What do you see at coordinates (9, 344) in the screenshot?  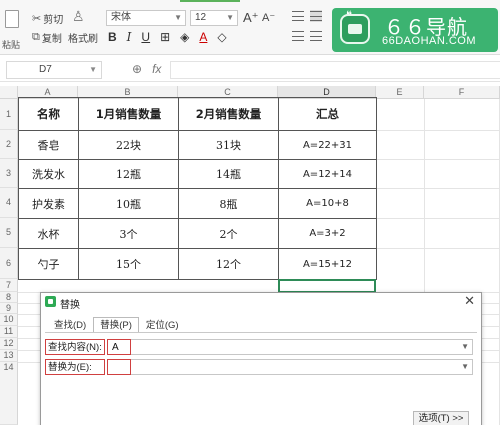 I see `row-header: 12` at bounding box center [9, 344].